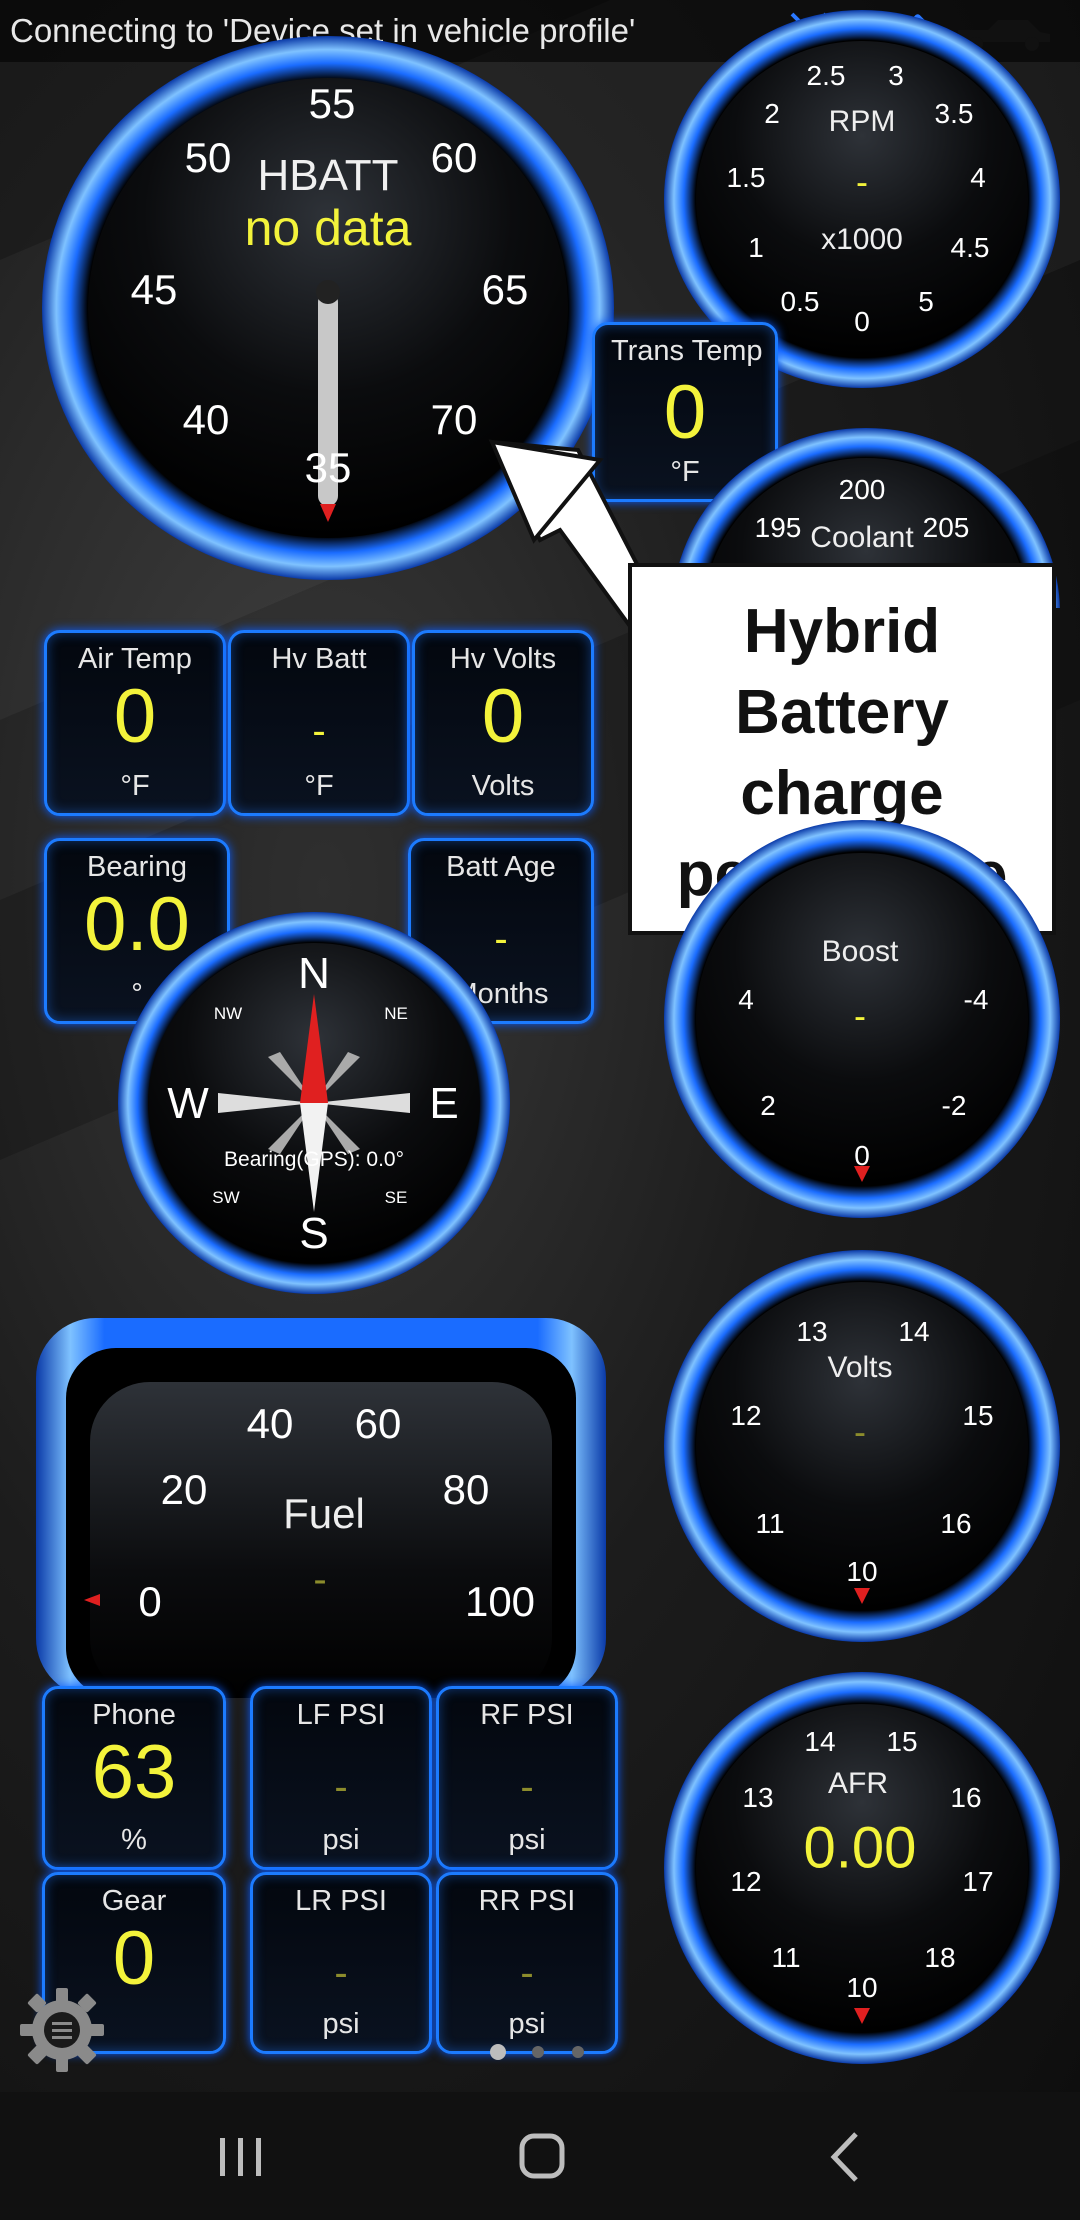 Image resolution: width=1080 pixels, height=2220 pixels. Describe the element at coordinates (324, 1513) in the screenshot. I see `fuel-title: Fuel` at that location.